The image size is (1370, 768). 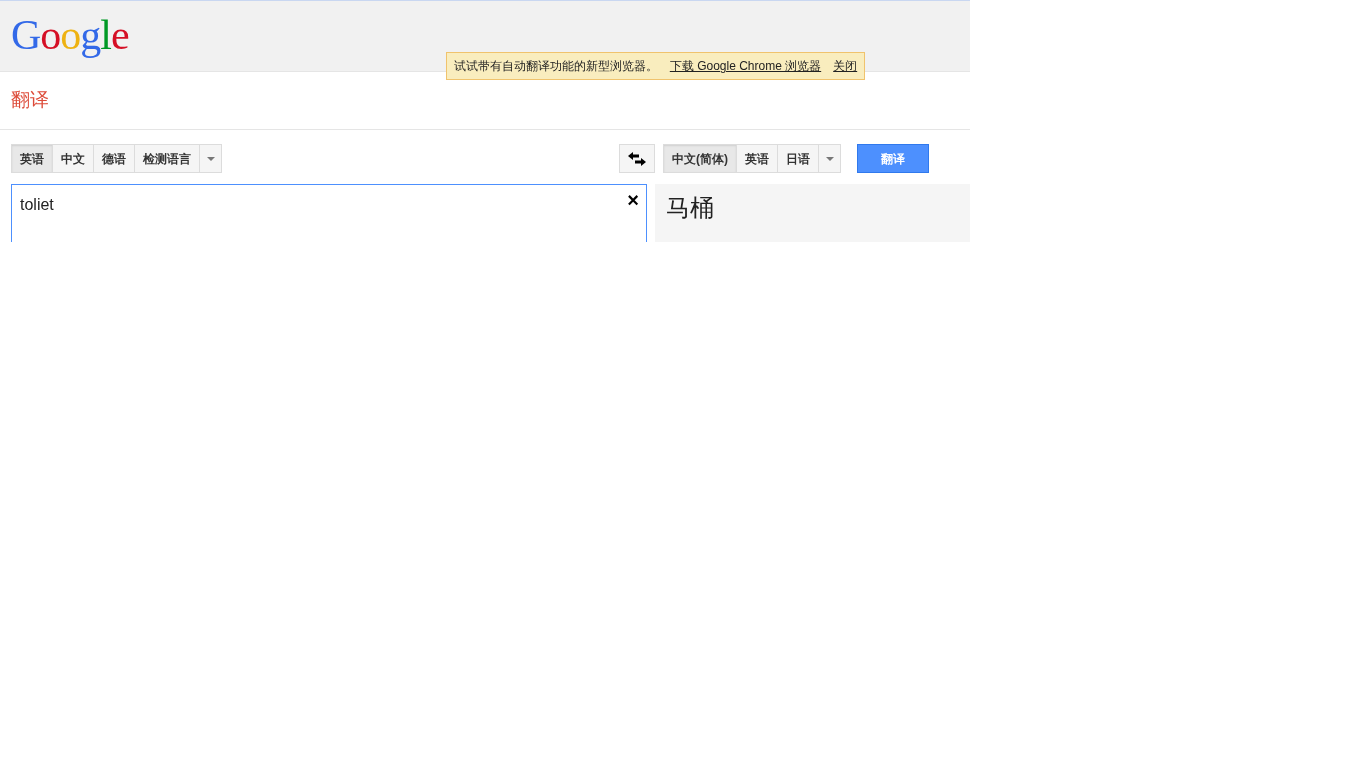 What do you see at coordinates (745, 66) in the screenshot?
I see `download-chrome-link: 下载 Google Chrome 浏览器` at bounding box center [745, 66].